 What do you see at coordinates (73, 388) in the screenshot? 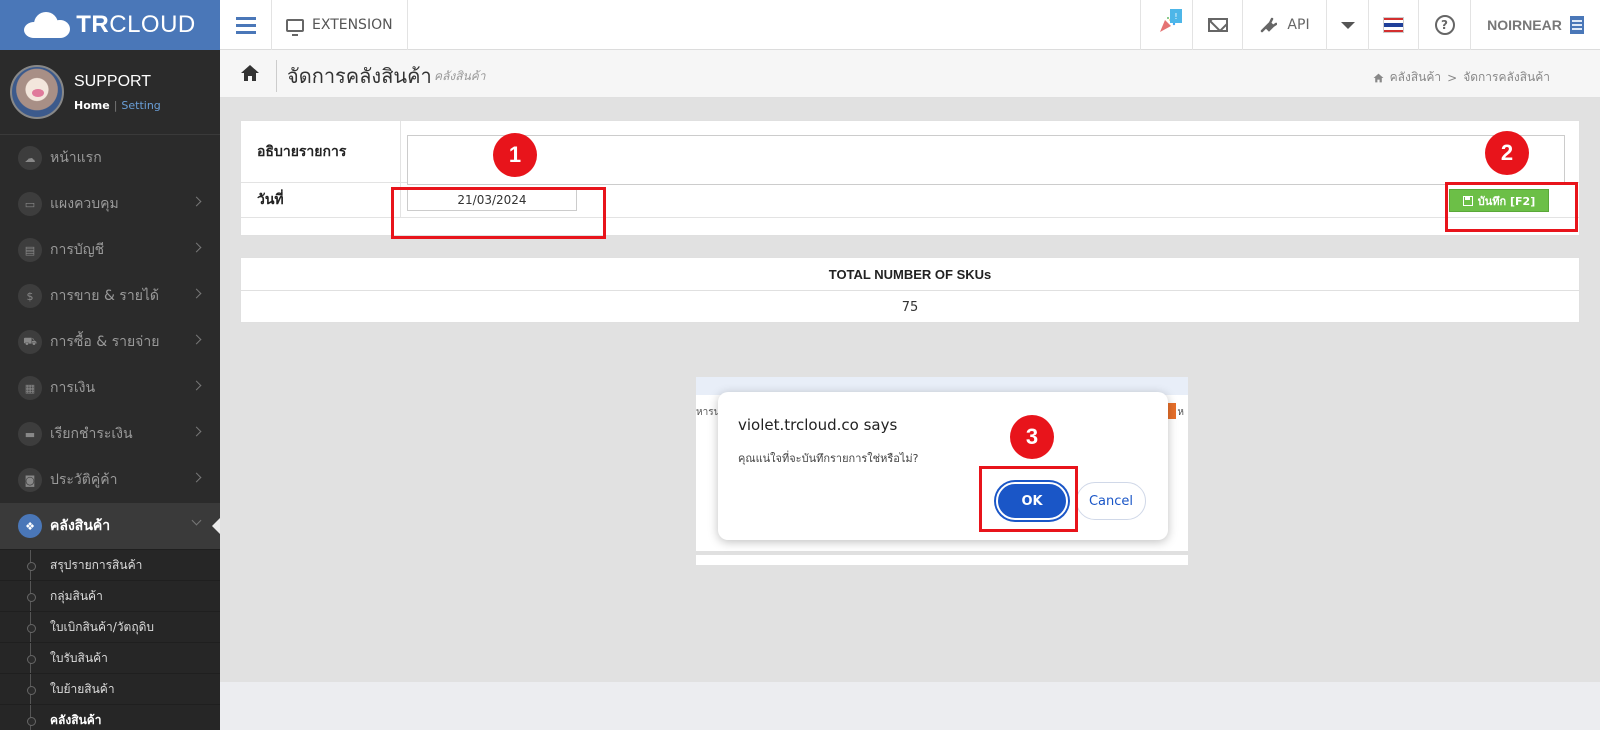
I see `sidebar-item-label: การเงิน` at bounding box center [73, 388].